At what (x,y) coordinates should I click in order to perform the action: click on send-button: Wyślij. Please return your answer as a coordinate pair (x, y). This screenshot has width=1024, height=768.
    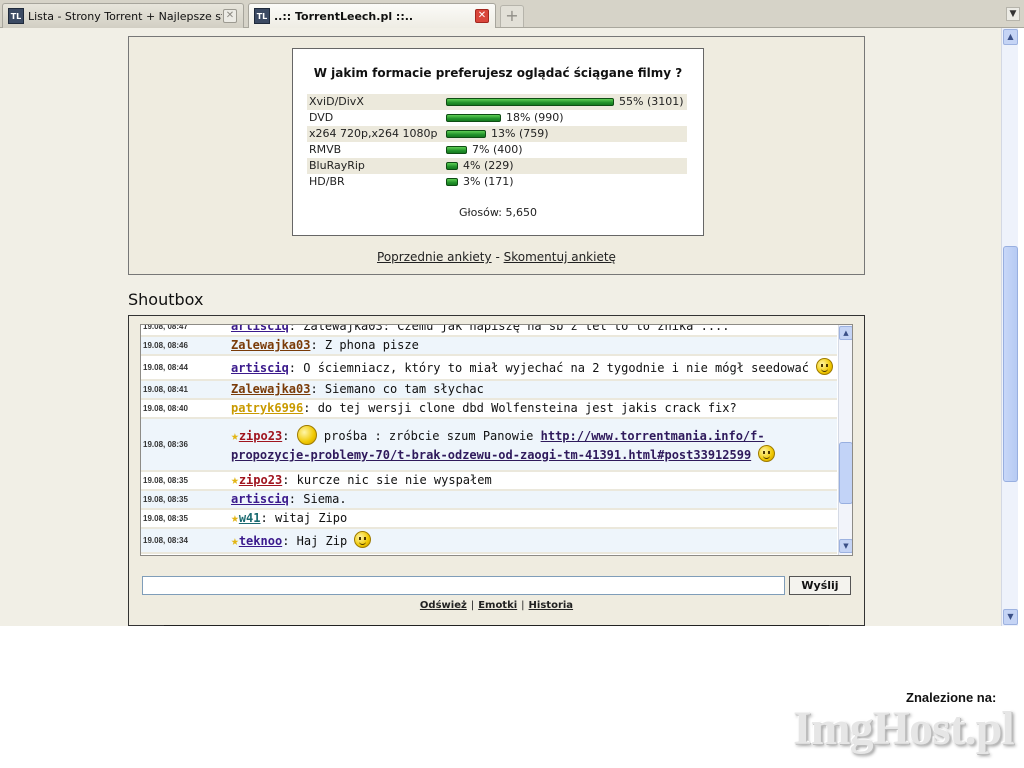
    Looking at the image, I should click on (820, 585).